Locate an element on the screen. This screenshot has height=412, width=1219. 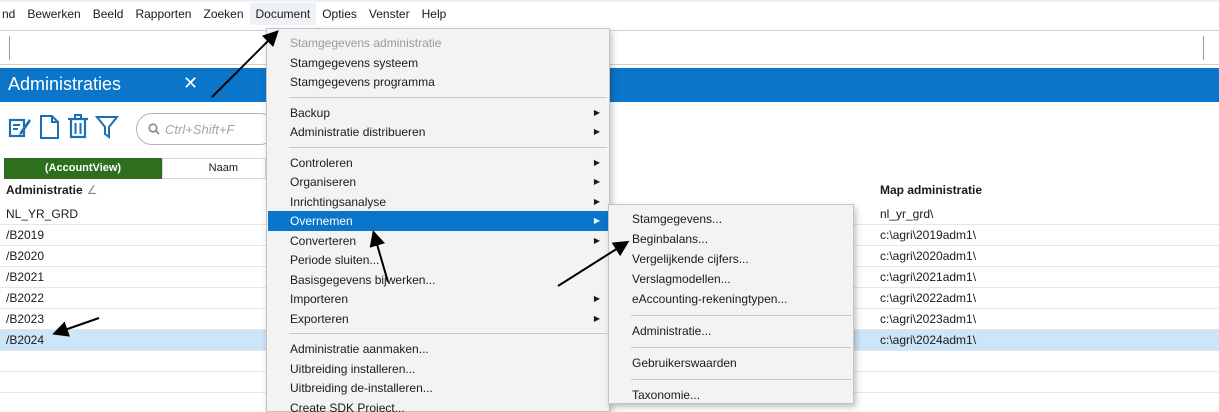
menu-item-label: Overnemen is located at coordinates (321, 221).